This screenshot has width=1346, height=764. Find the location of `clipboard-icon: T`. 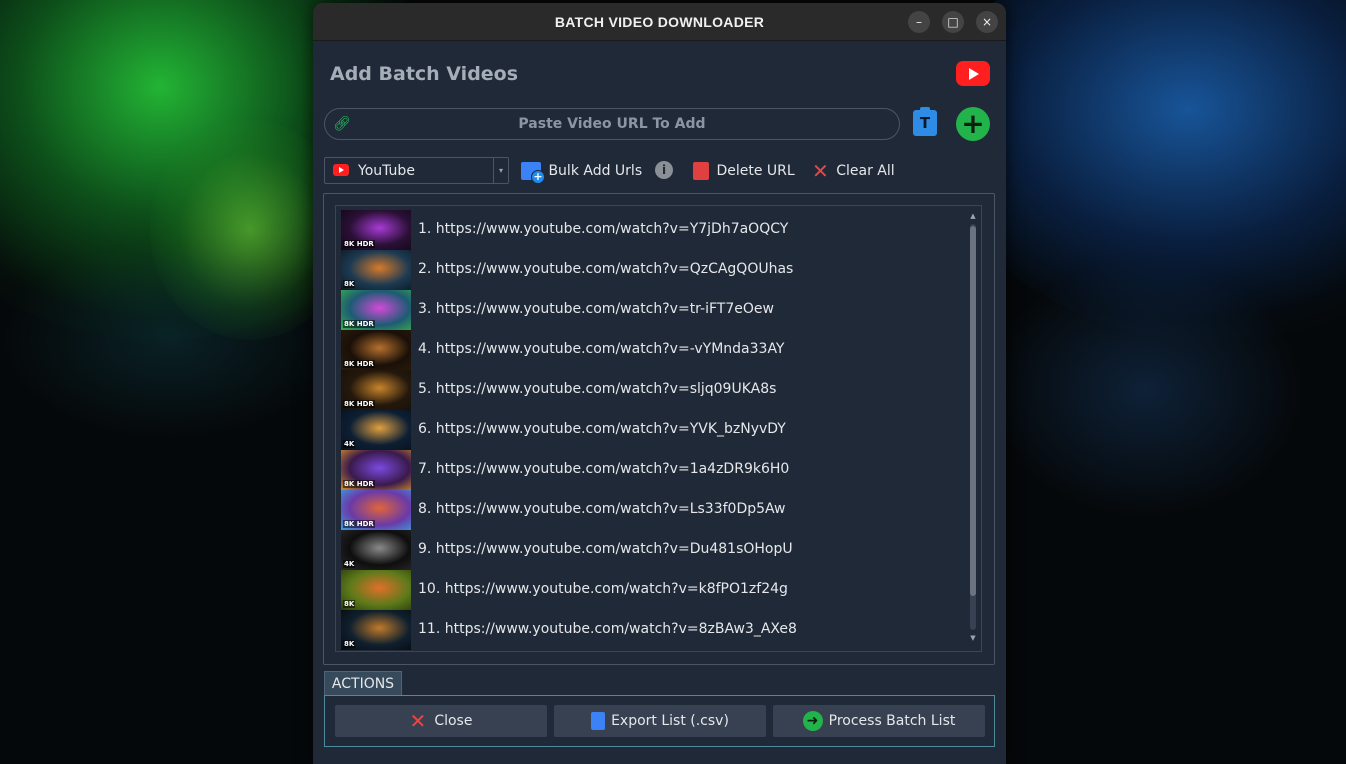

clipboard-icon: T is located at coordinates (925, 123).